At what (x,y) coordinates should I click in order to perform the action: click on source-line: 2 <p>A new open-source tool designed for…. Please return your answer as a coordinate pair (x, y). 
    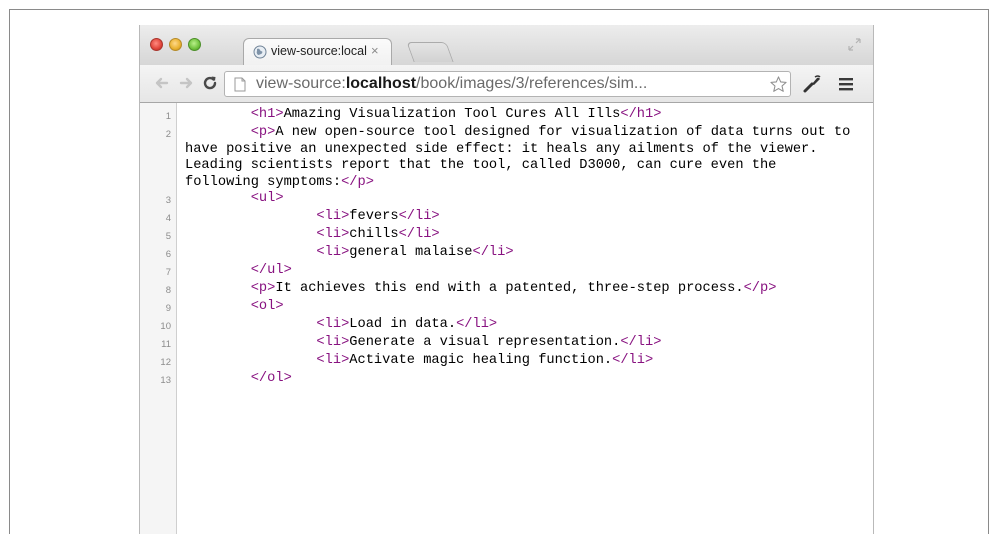
    Looking at the image, I should click on (506, 158).